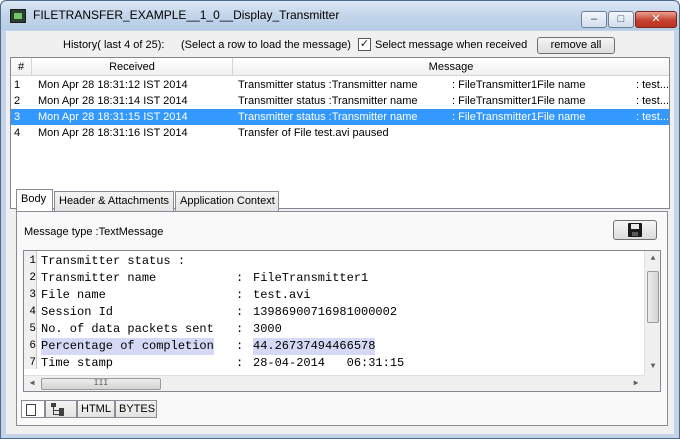 The image size is (680, 439). What do you see at coordinates (656, 19) in the screenshot?
I see `close-button: ✕` at bounding box center [656, 19].